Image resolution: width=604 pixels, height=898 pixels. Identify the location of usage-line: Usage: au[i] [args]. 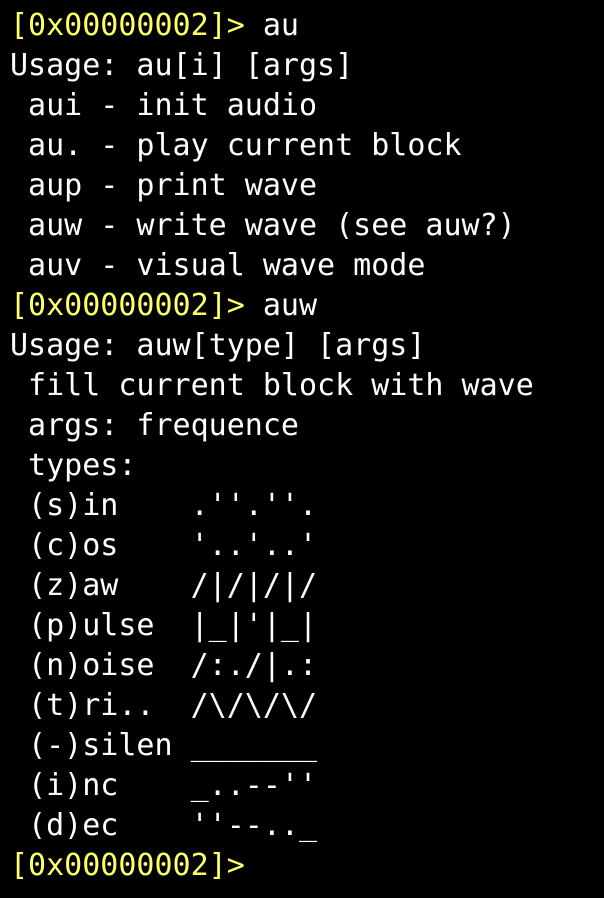
(182, 65).